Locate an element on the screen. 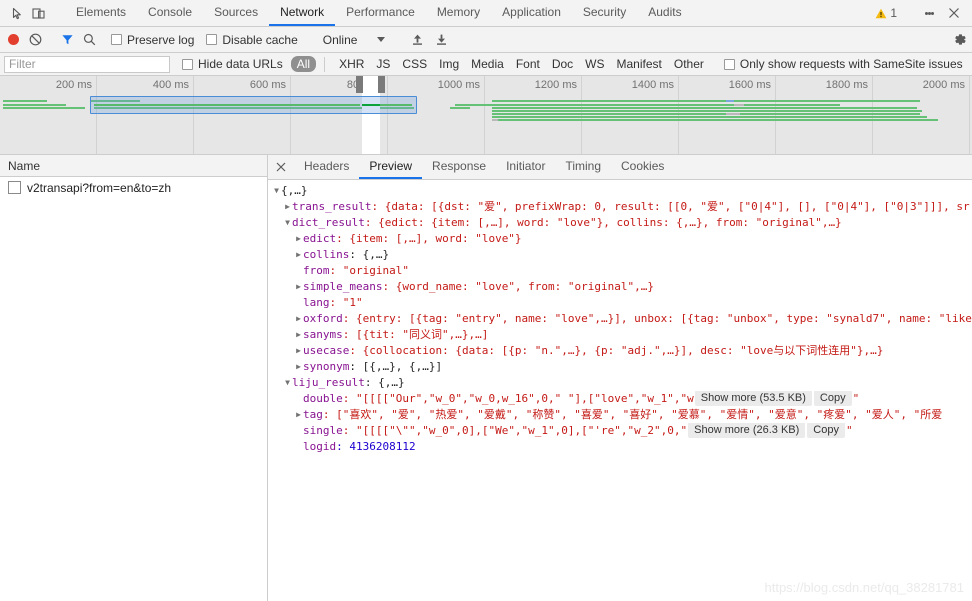 Image resolution: width=972 pixels, height=601 pixels. request-name: v2transapi?from=en&to=zh is located at coordinates (99, 187).